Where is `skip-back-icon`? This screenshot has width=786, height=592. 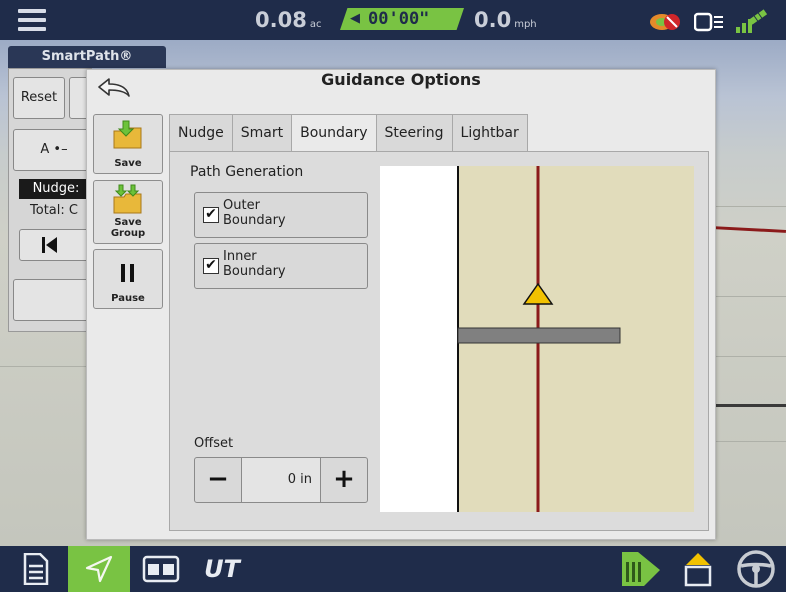
skip-back-icon is located at coordinates (49, 245).